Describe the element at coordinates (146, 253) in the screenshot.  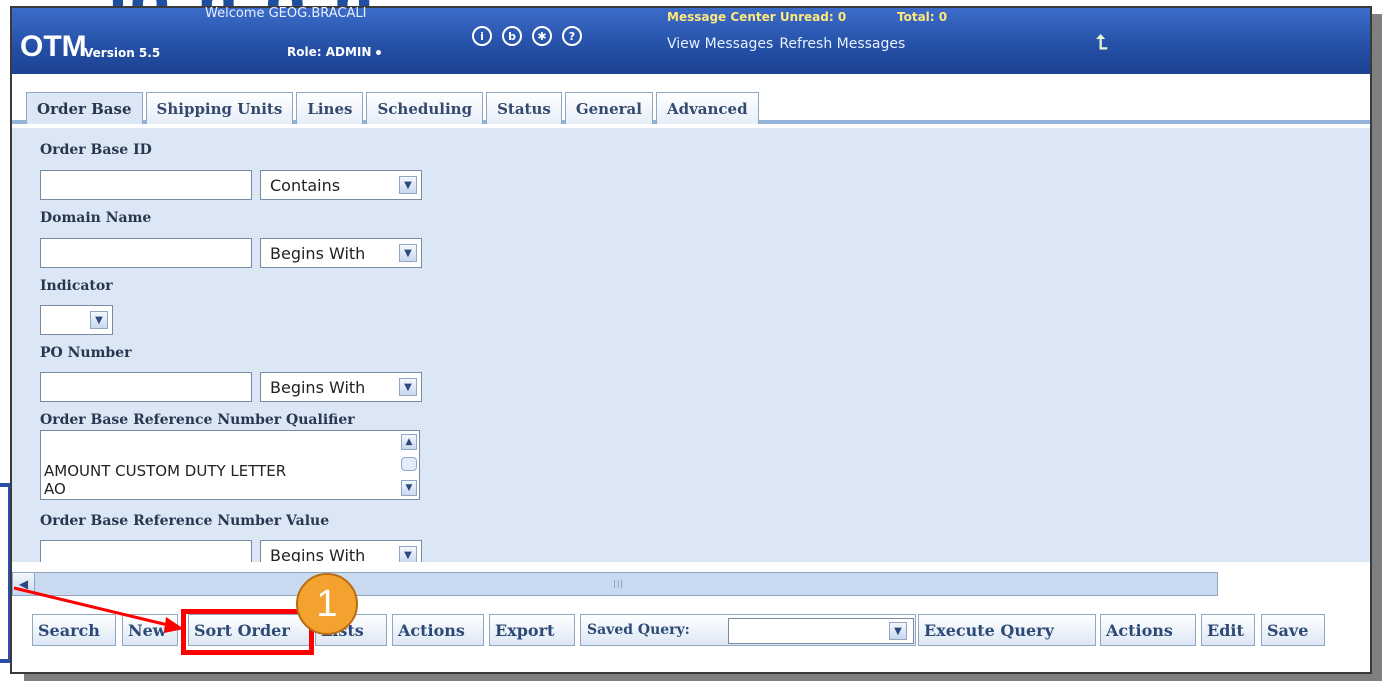
I see `domain-name-input` at that location.